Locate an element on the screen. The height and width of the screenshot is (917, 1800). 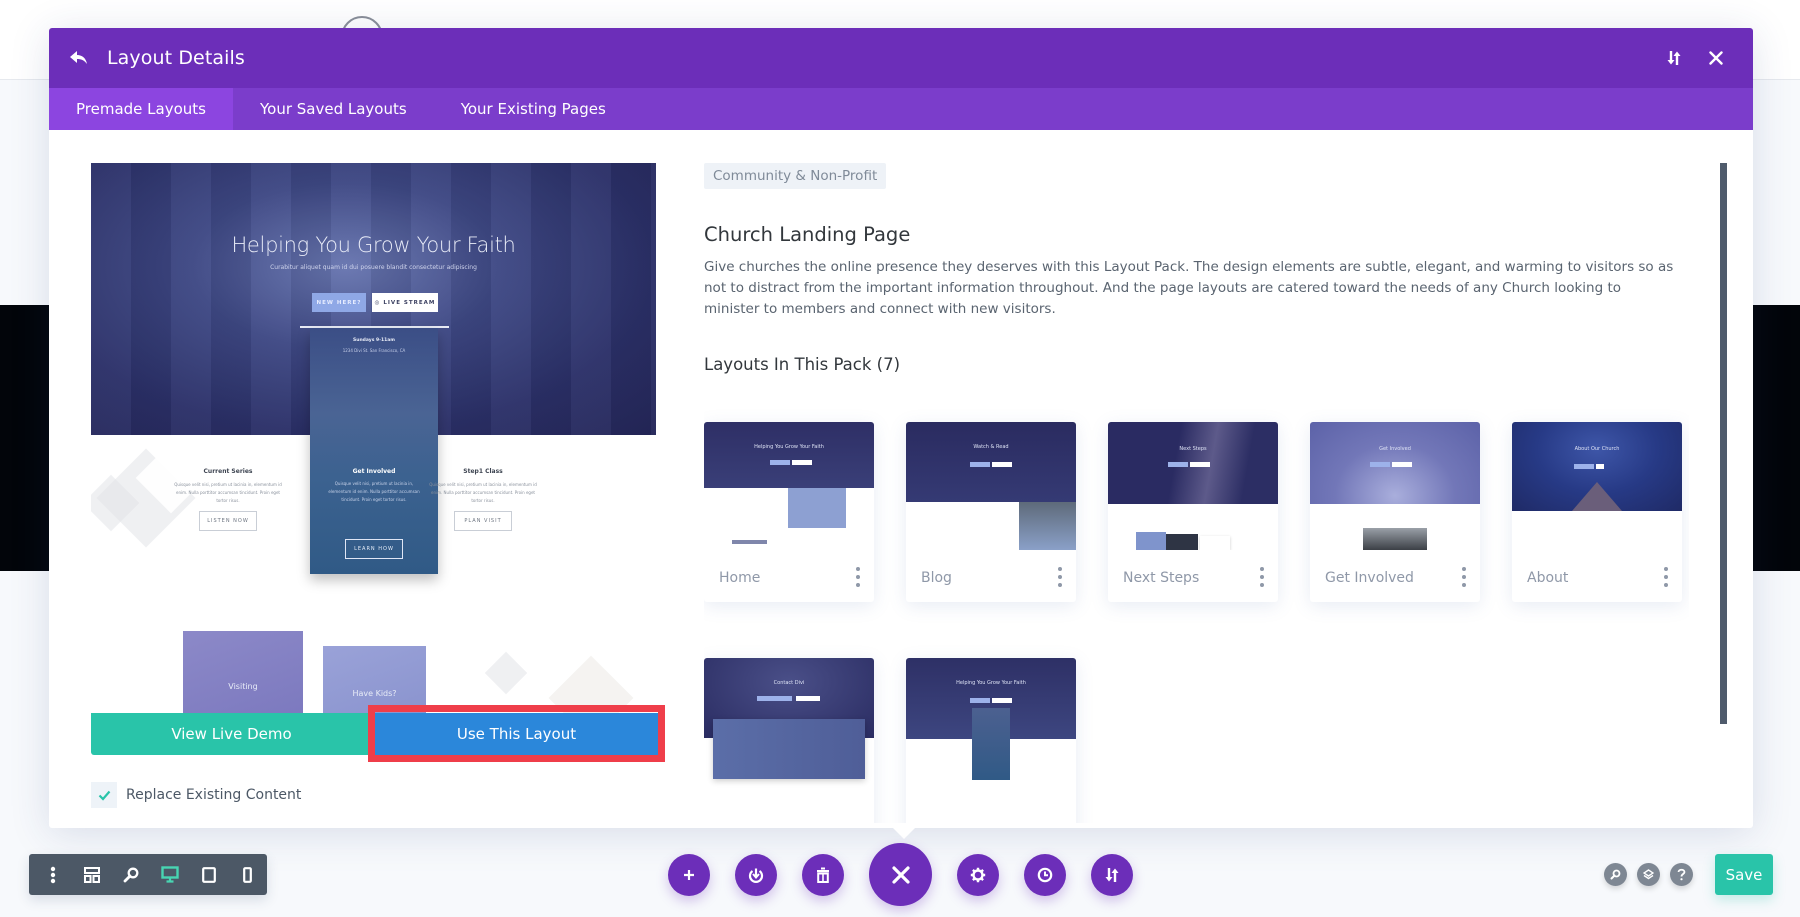
pack-title: Church Landing Page is located at coordinates (807, 234).